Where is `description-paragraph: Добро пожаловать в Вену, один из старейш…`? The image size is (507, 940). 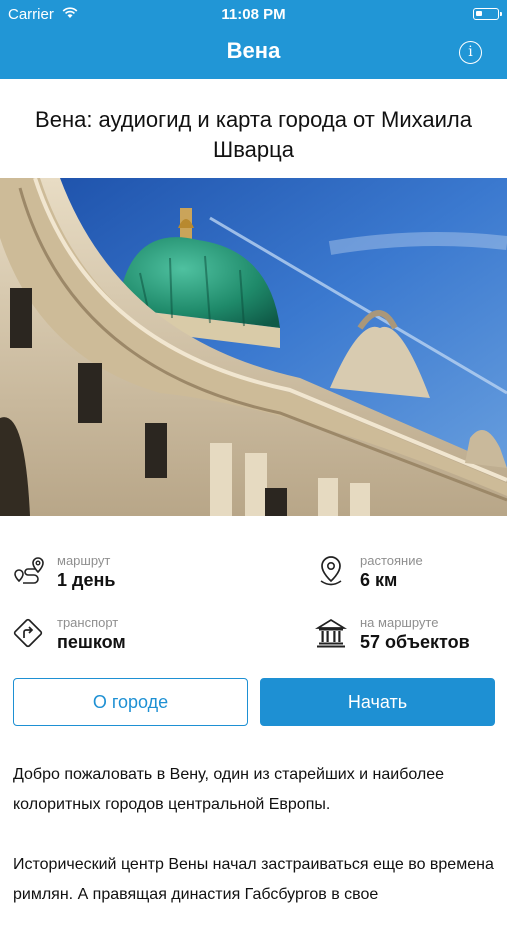
description-paragraph: Добро пожаловать в Вену, один из старейш… is located at coordinates (229, 789).